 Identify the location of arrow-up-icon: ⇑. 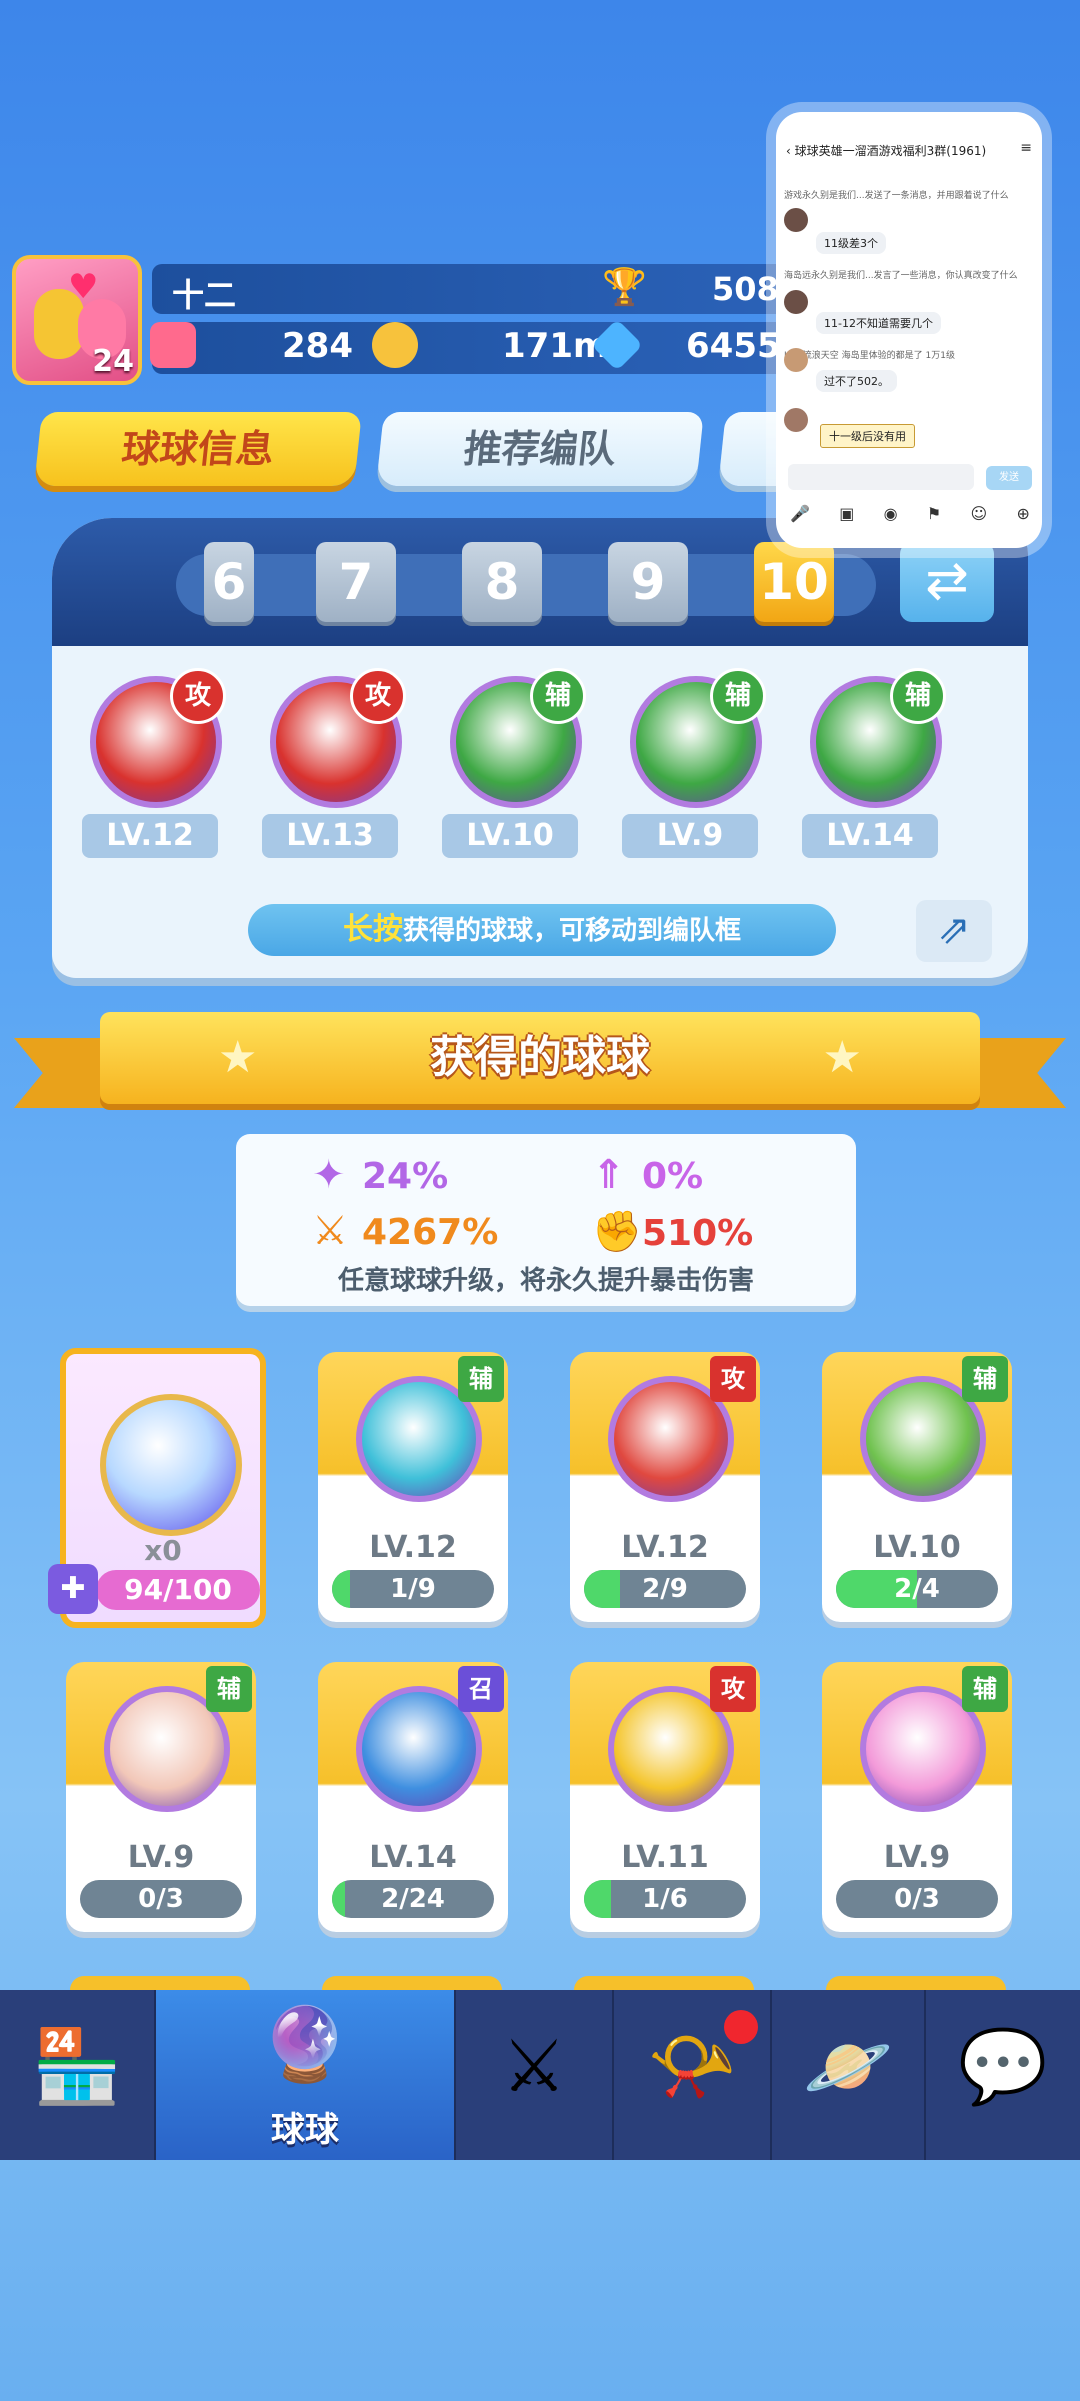
(609, 1175).